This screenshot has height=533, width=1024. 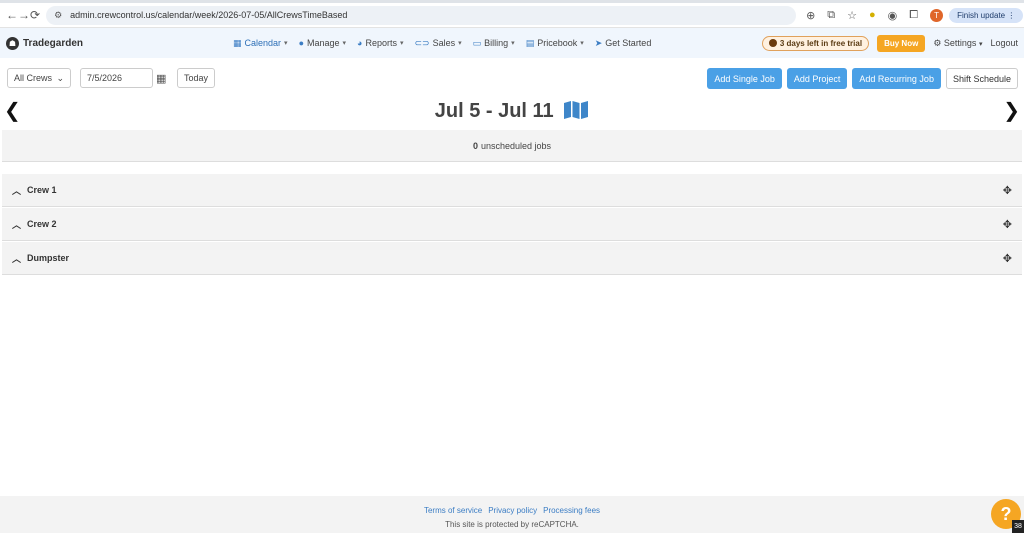 I want to click on tradegarden-logo-icon: ☗, so click(x=12, y=43).